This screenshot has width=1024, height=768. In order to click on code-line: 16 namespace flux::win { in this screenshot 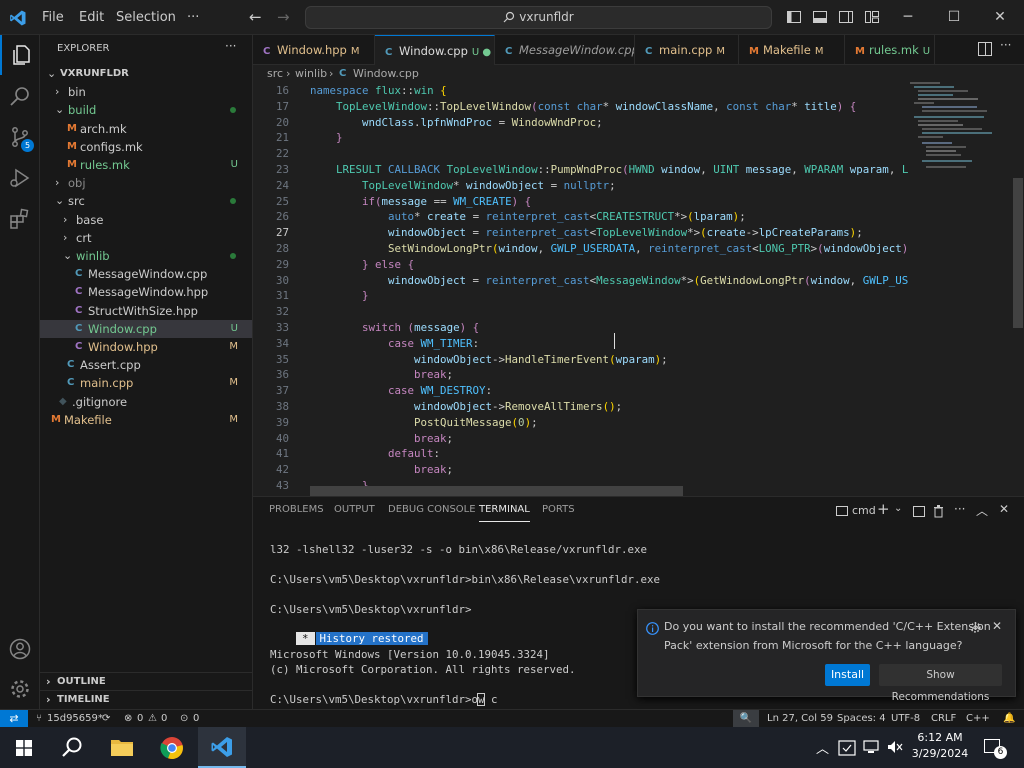, I will do `click(583, 91)`.